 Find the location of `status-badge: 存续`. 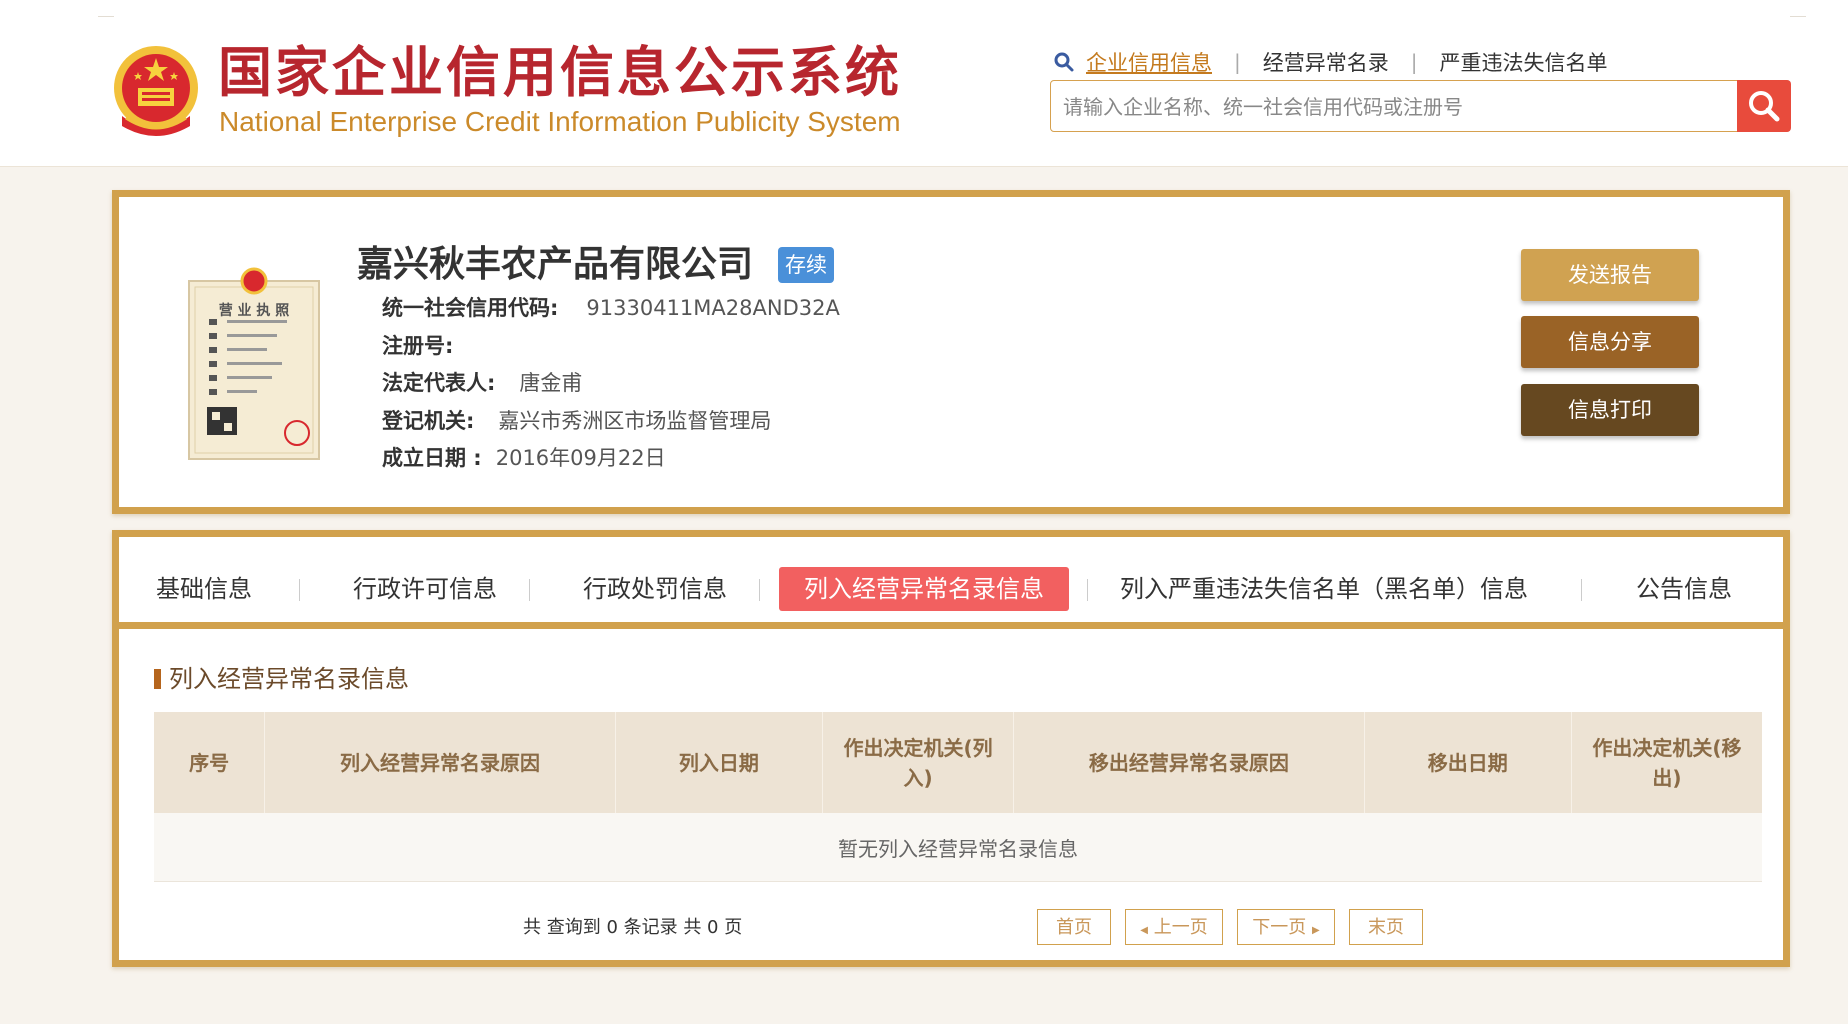

status-badge: 存续 is located at coordinates (806, 265).